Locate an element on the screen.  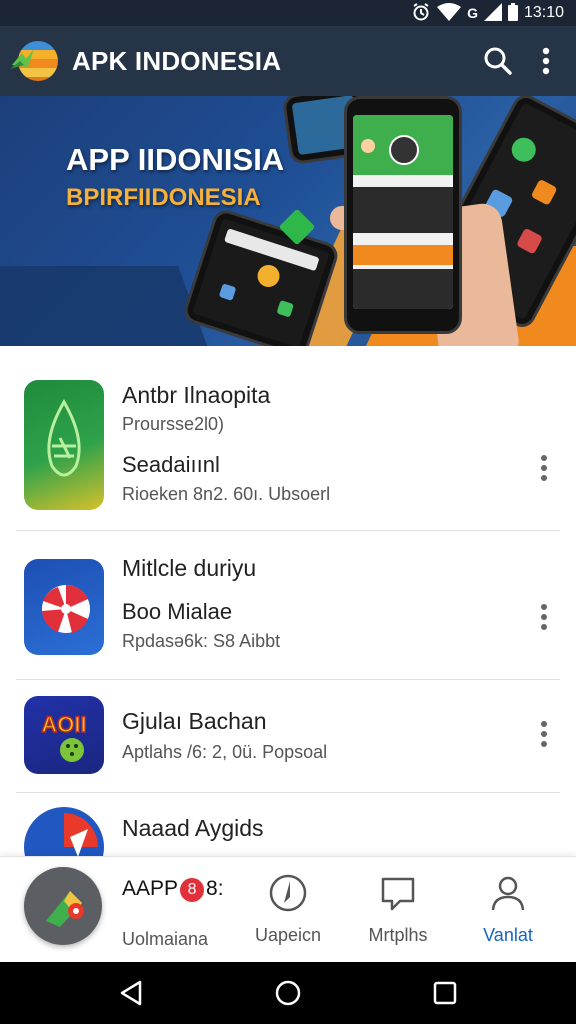
signal-icon is located at coordinates (492, 13).